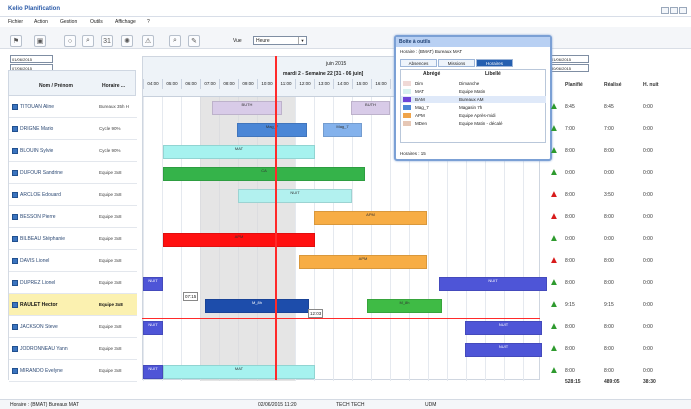 The height and width of the screenshot is (409, 691). Describe the element at coordinates (609, 195) in the screenshot. I see `hours-real: 3:50` at that location.